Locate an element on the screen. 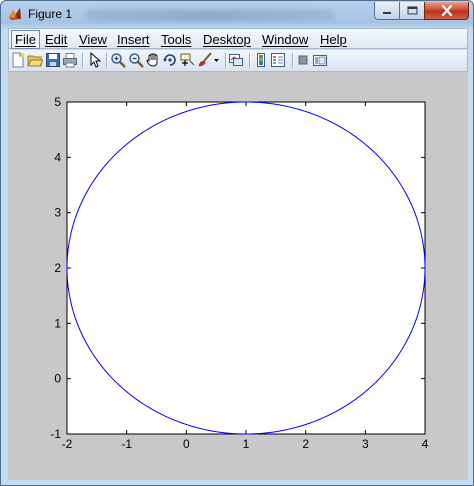 The width and height of the screenshot is (474, 486). y-tick-label: -1 is located at coordinates (55, 434).